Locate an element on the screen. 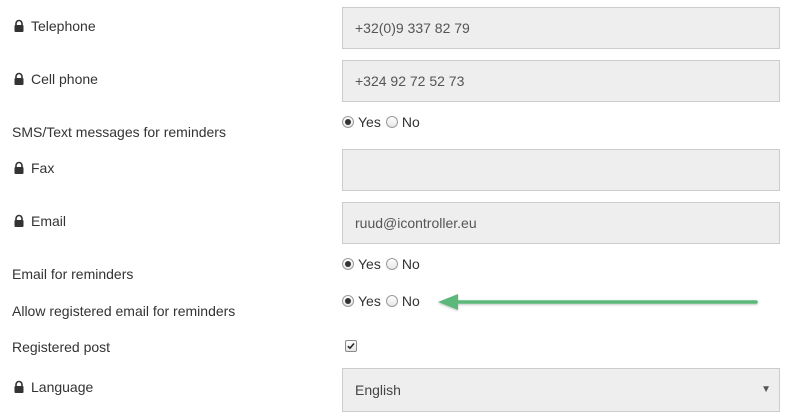 The image size is (793, 419). email-label: Email is located at coordinates (39, 221).